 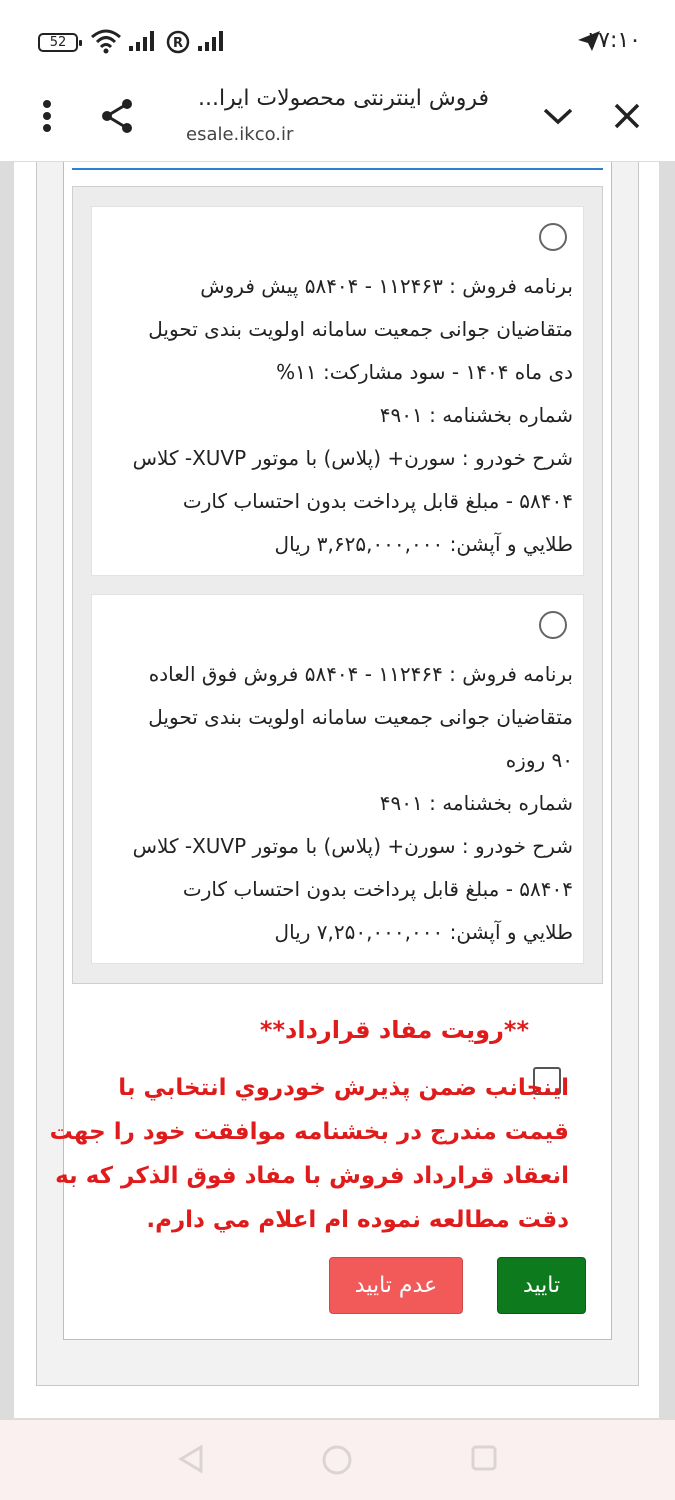 I want to click on back-icon, so click(x=191, y=1461).